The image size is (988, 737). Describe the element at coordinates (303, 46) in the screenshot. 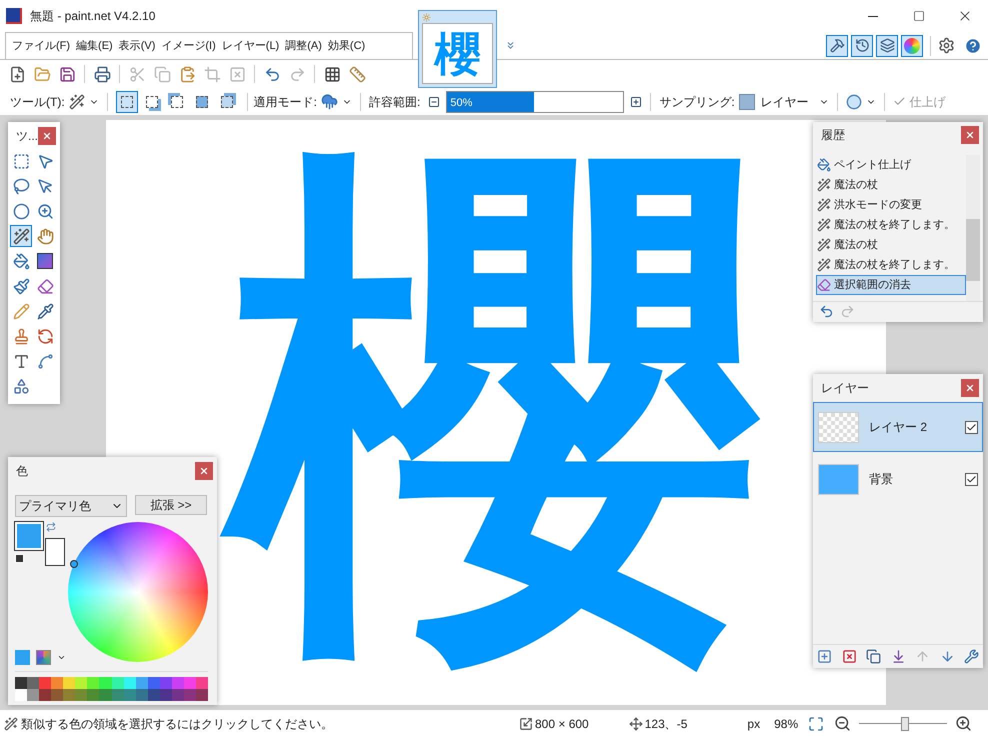

I see `menu-item: 調整(A)` at that location.